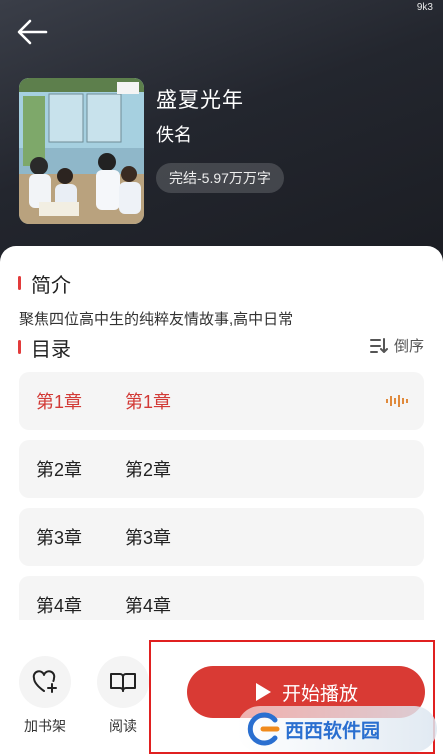 This screenshot has height=756, width=443. What do you see at coordinates (123, 726) in the screenshot?
I see `read-label: 阅读` at bounding box center [123, 726].